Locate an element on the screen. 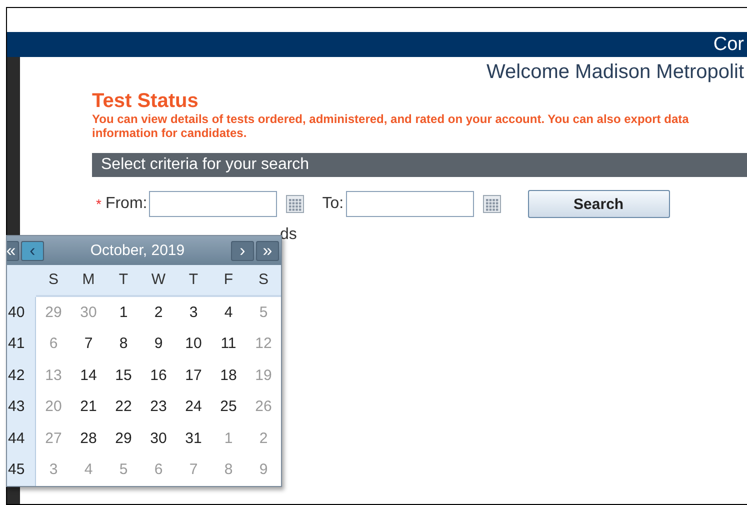  week-number: 40 is located at coordinates (21, 312).